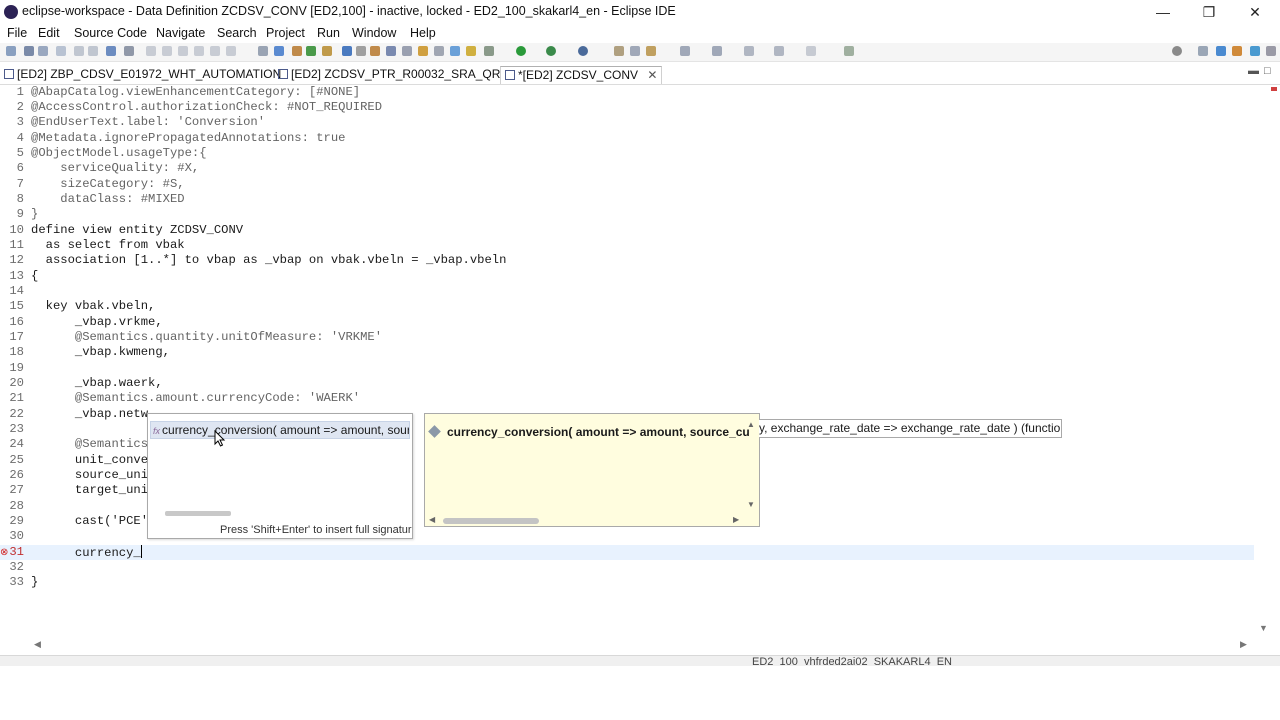 The width and height of the screenshot is (1280, 720). What do you see at coordinates (79, 51) in the screenshot?
I see `undo-icon` at bounding box center [79, 51].